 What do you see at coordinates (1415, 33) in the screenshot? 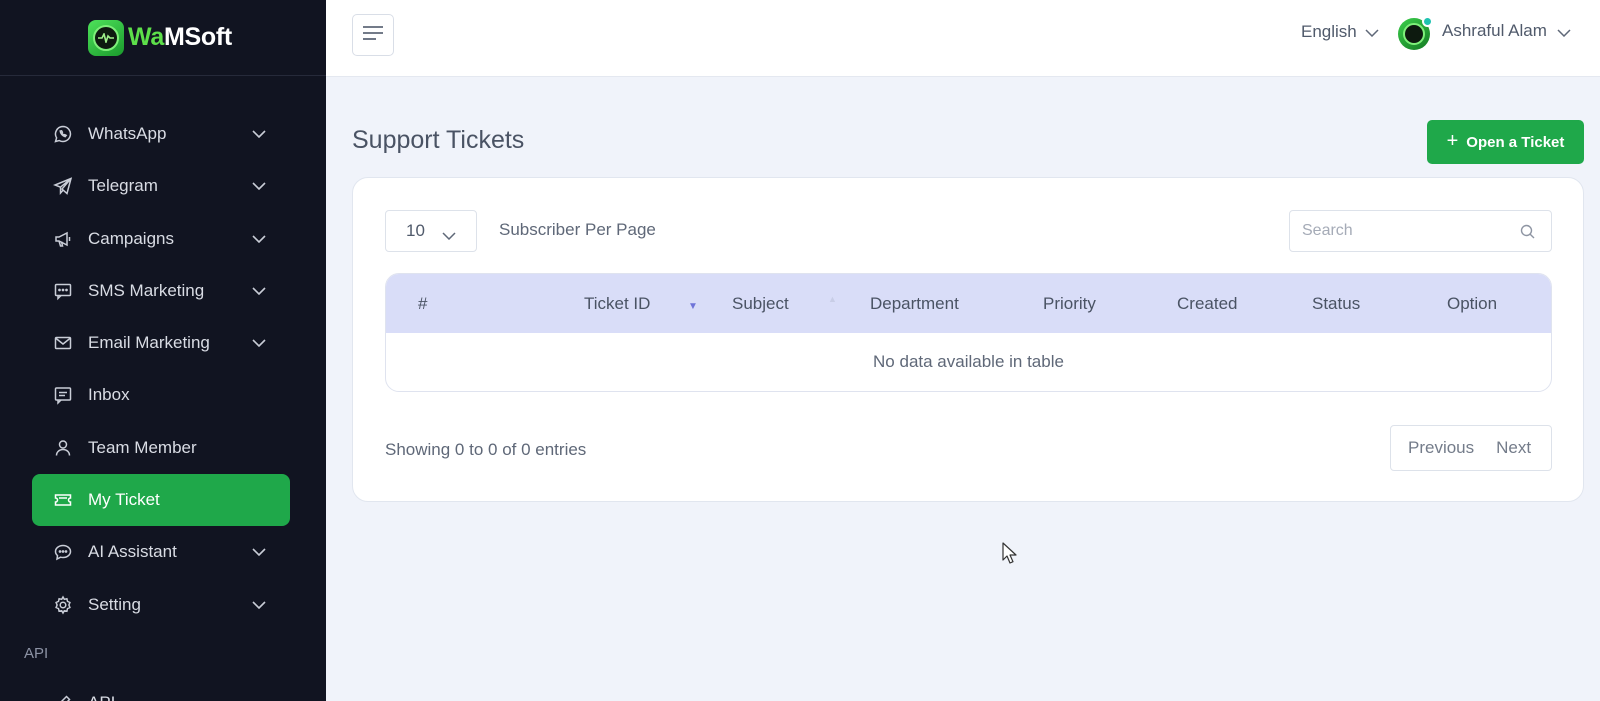
I see `avatar` at bounding box center [1415, 33].